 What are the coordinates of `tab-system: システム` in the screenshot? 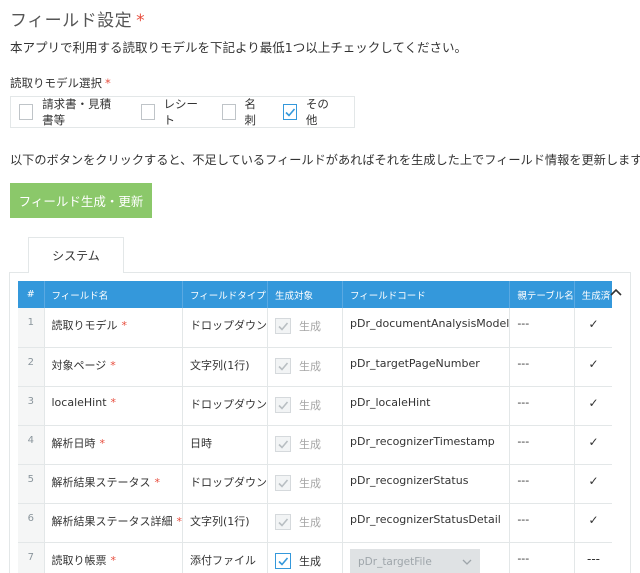 It's located at (76, 255).